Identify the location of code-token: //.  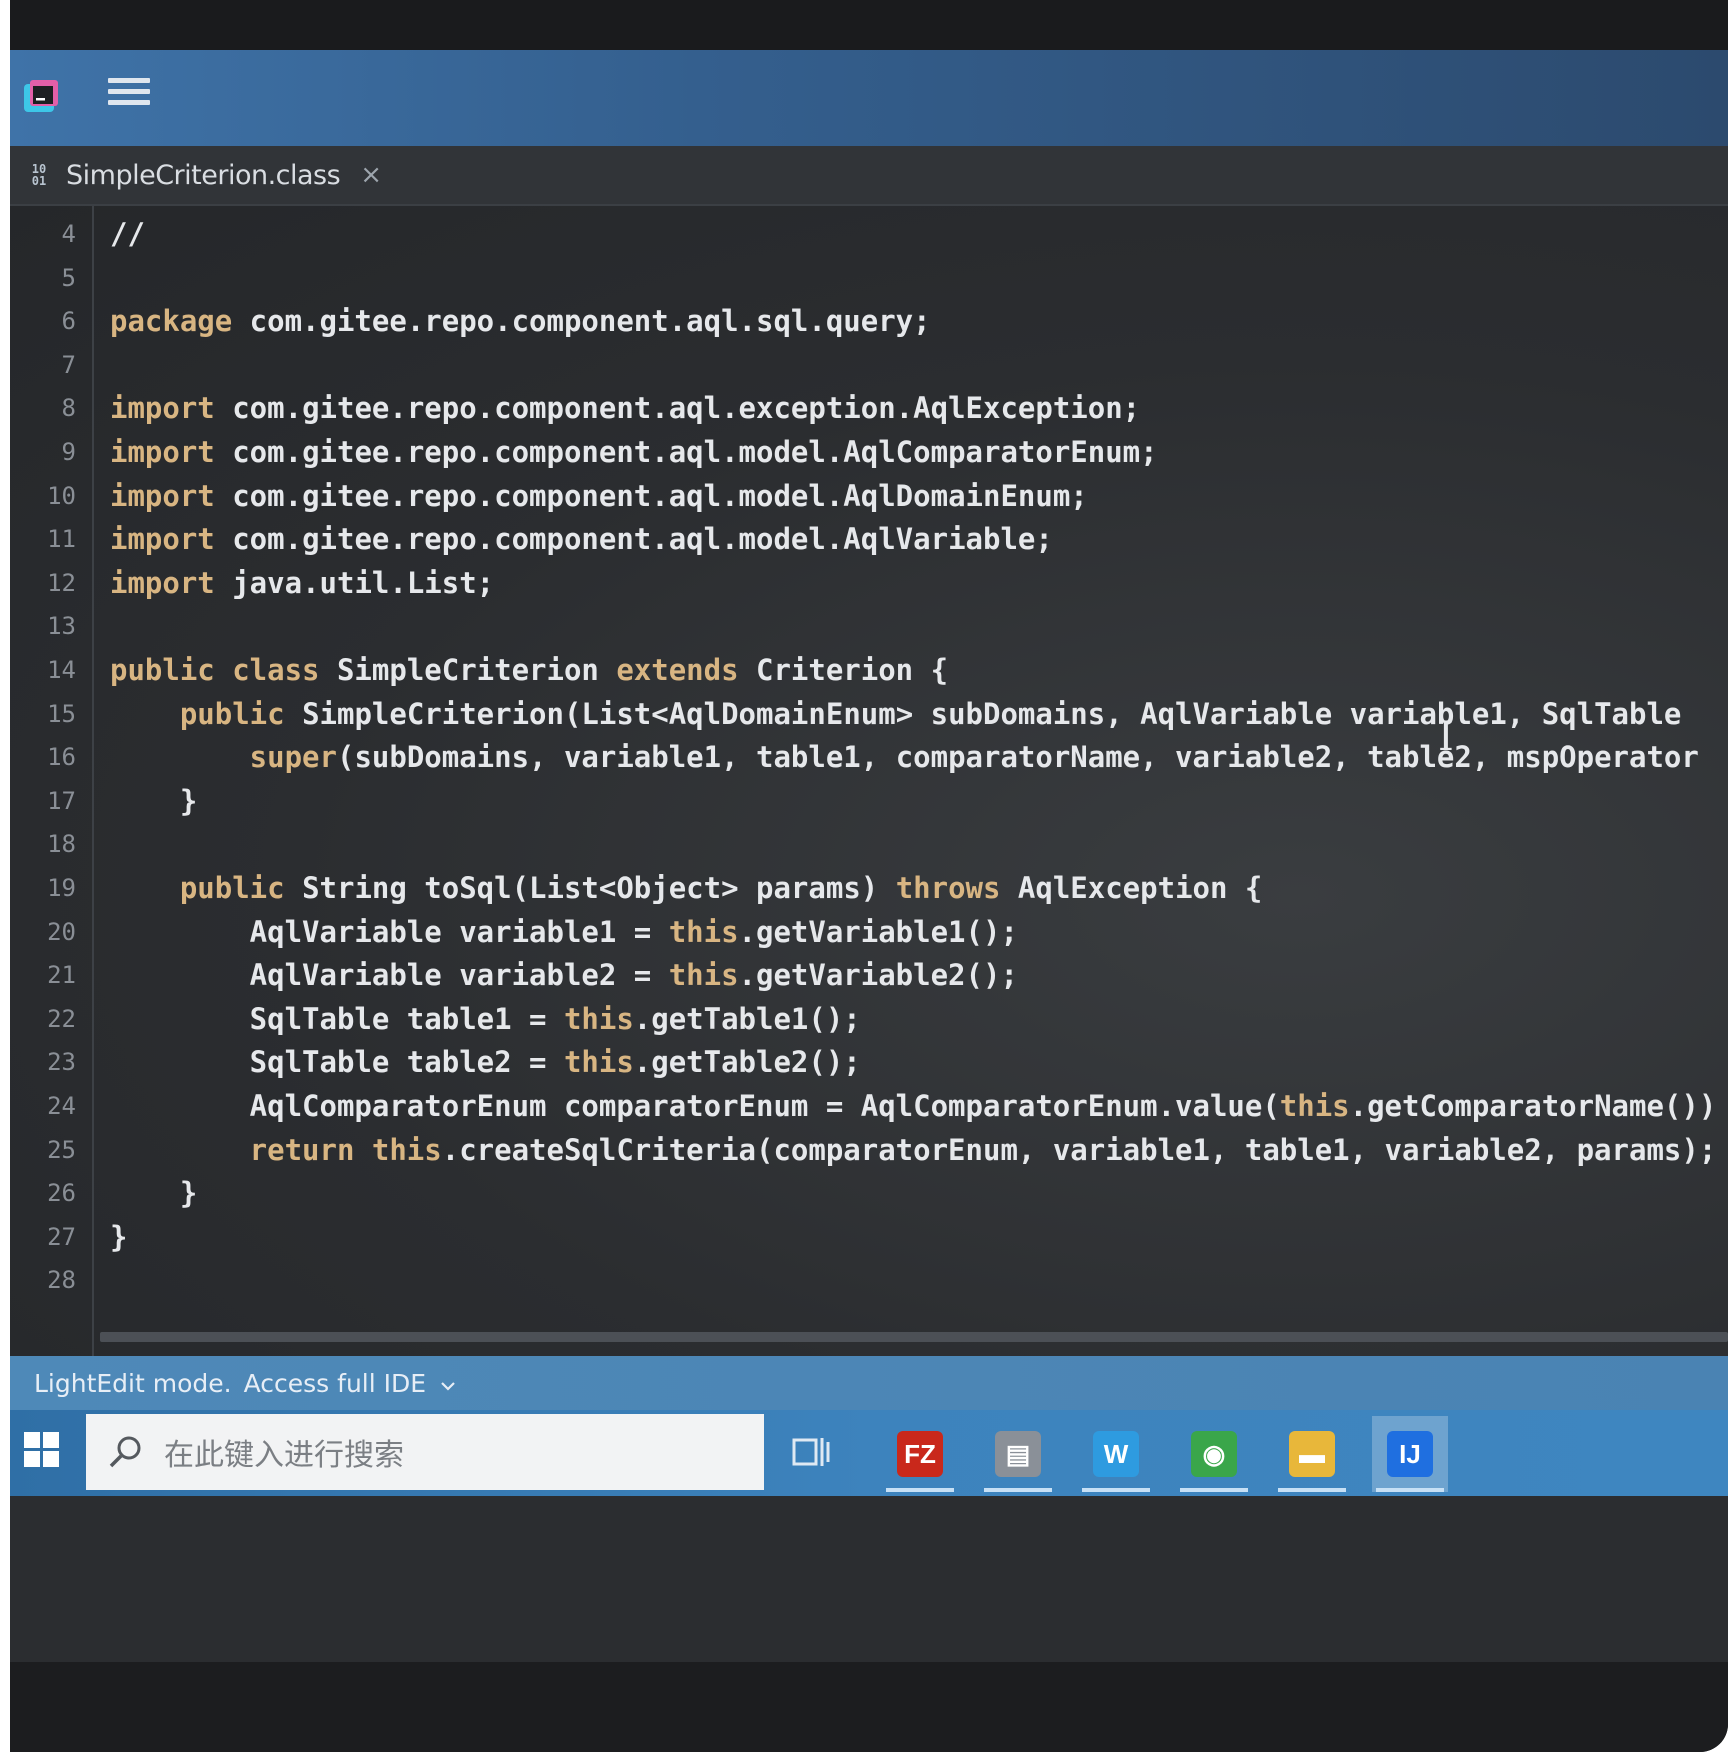
(127, 234).